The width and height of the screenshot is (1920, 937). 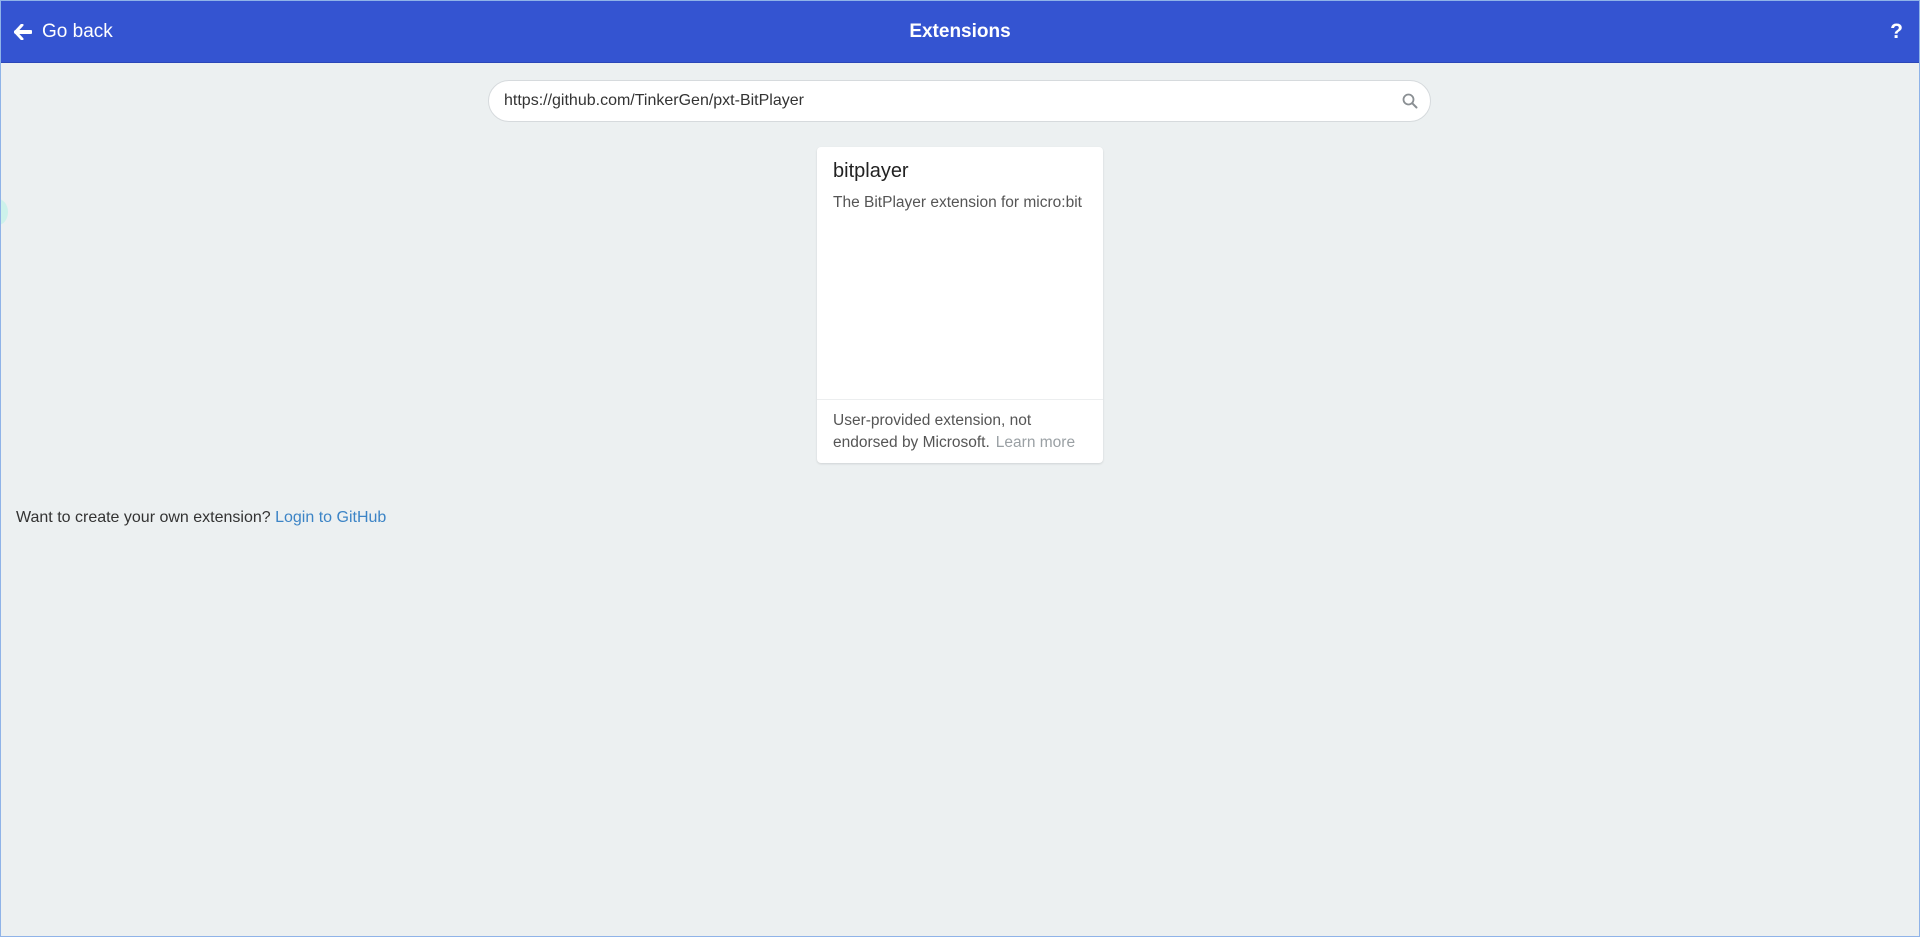 What do you see at coordinates (23, 31) in the screenshot?
I see `arrow-left-icon` at bounding box center [23, 31].